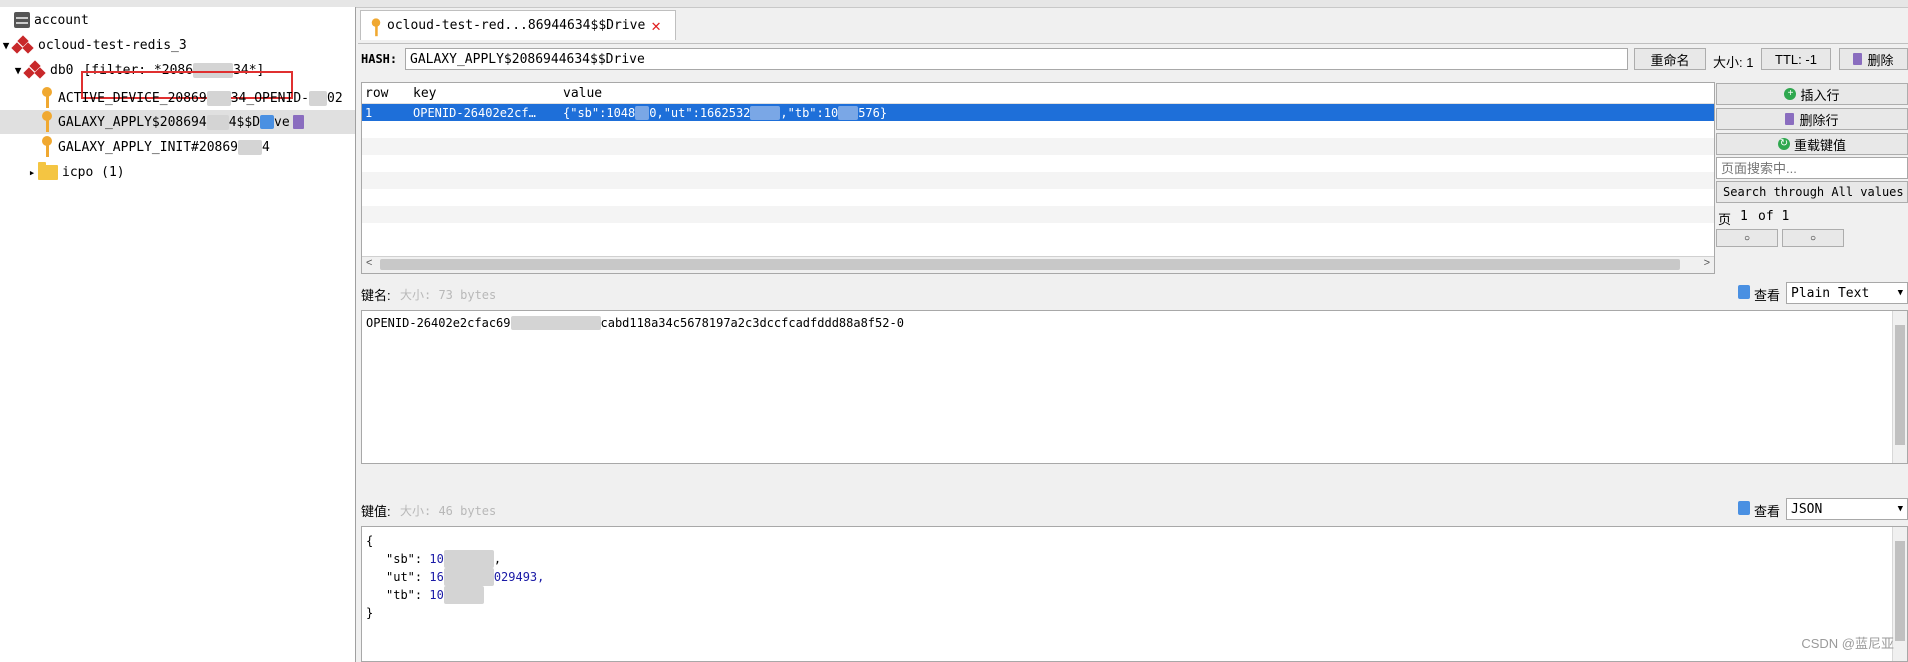 This screenshot has height=662, width=1908. What do you see at coordinates (1812, 94) in the screenshot?
I see `insert-row-button: + 插入行` at bounding box center [1812, 94].